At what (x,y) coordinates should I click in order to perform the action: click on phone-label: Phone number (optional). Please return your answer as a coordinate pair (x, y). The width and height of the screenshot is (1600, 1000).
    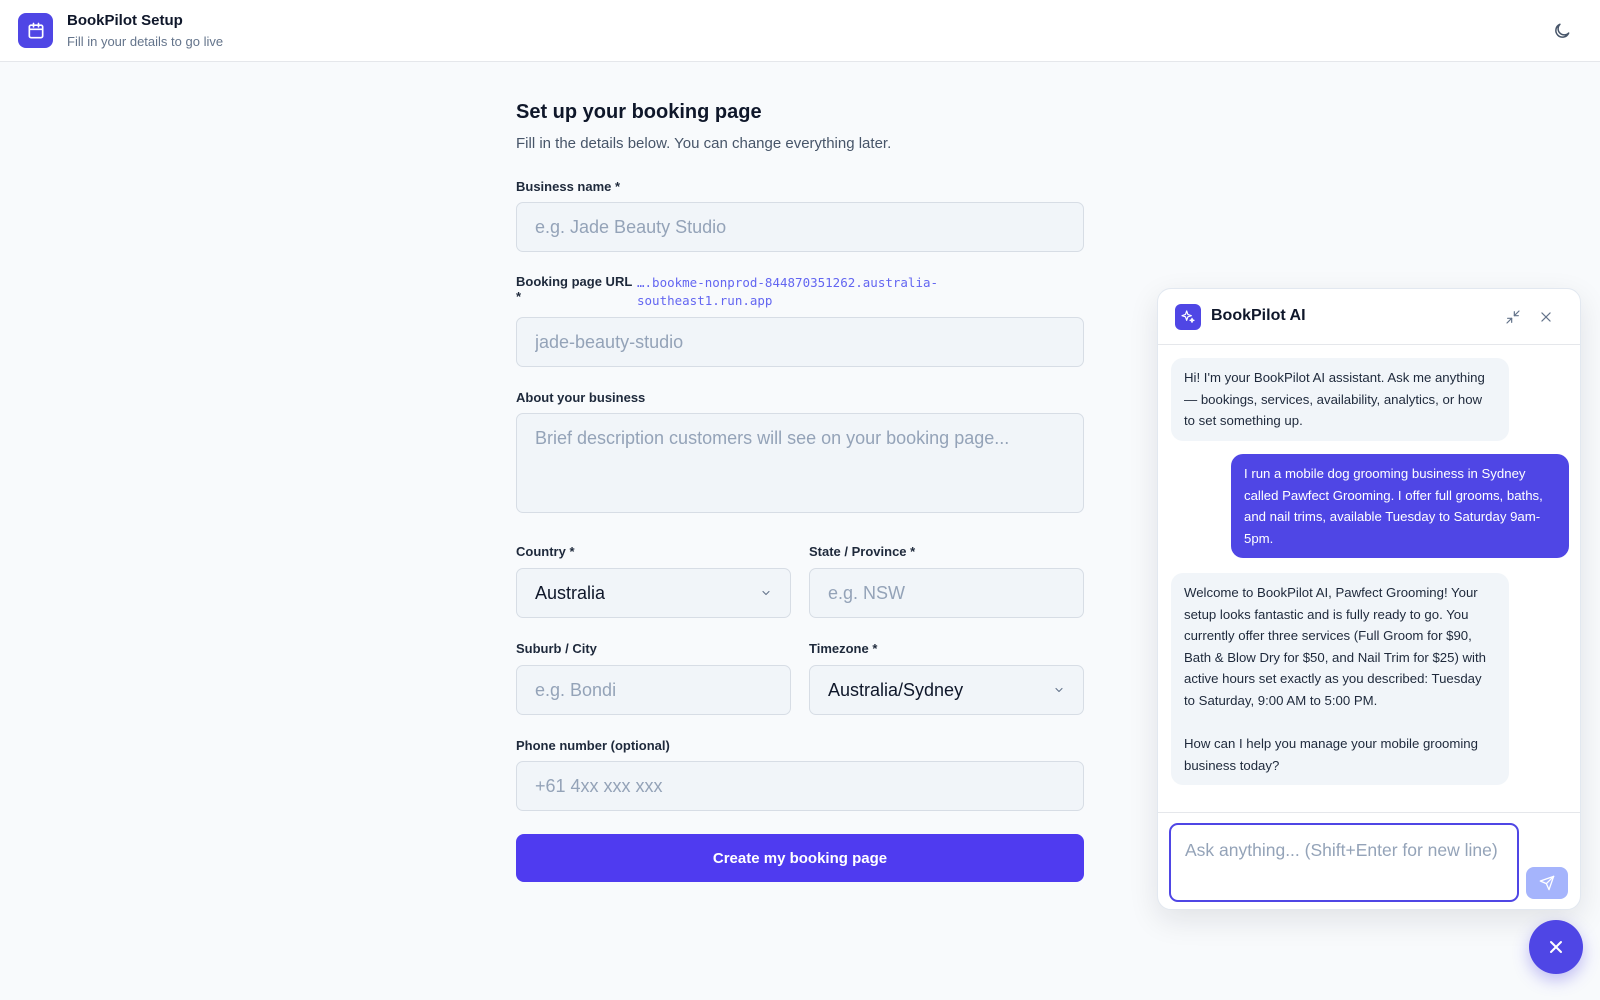
    Looking at the image, I should click on (593, 745).